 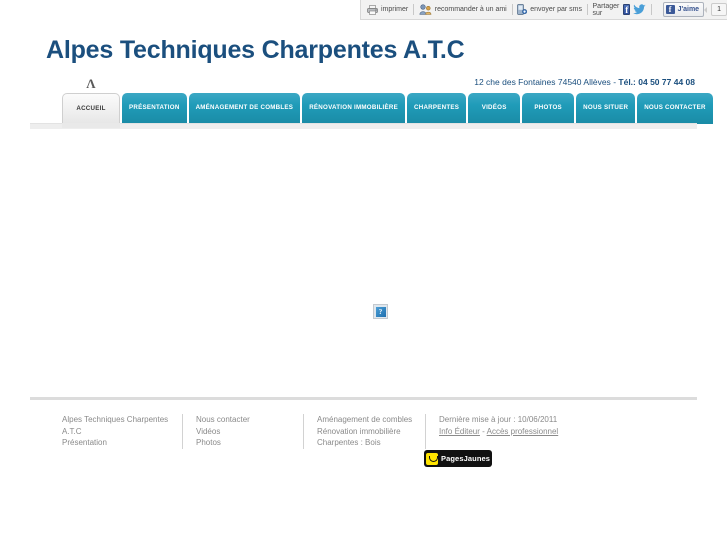 I want to click on print-button: imprimer, so click(x=388, y=9).